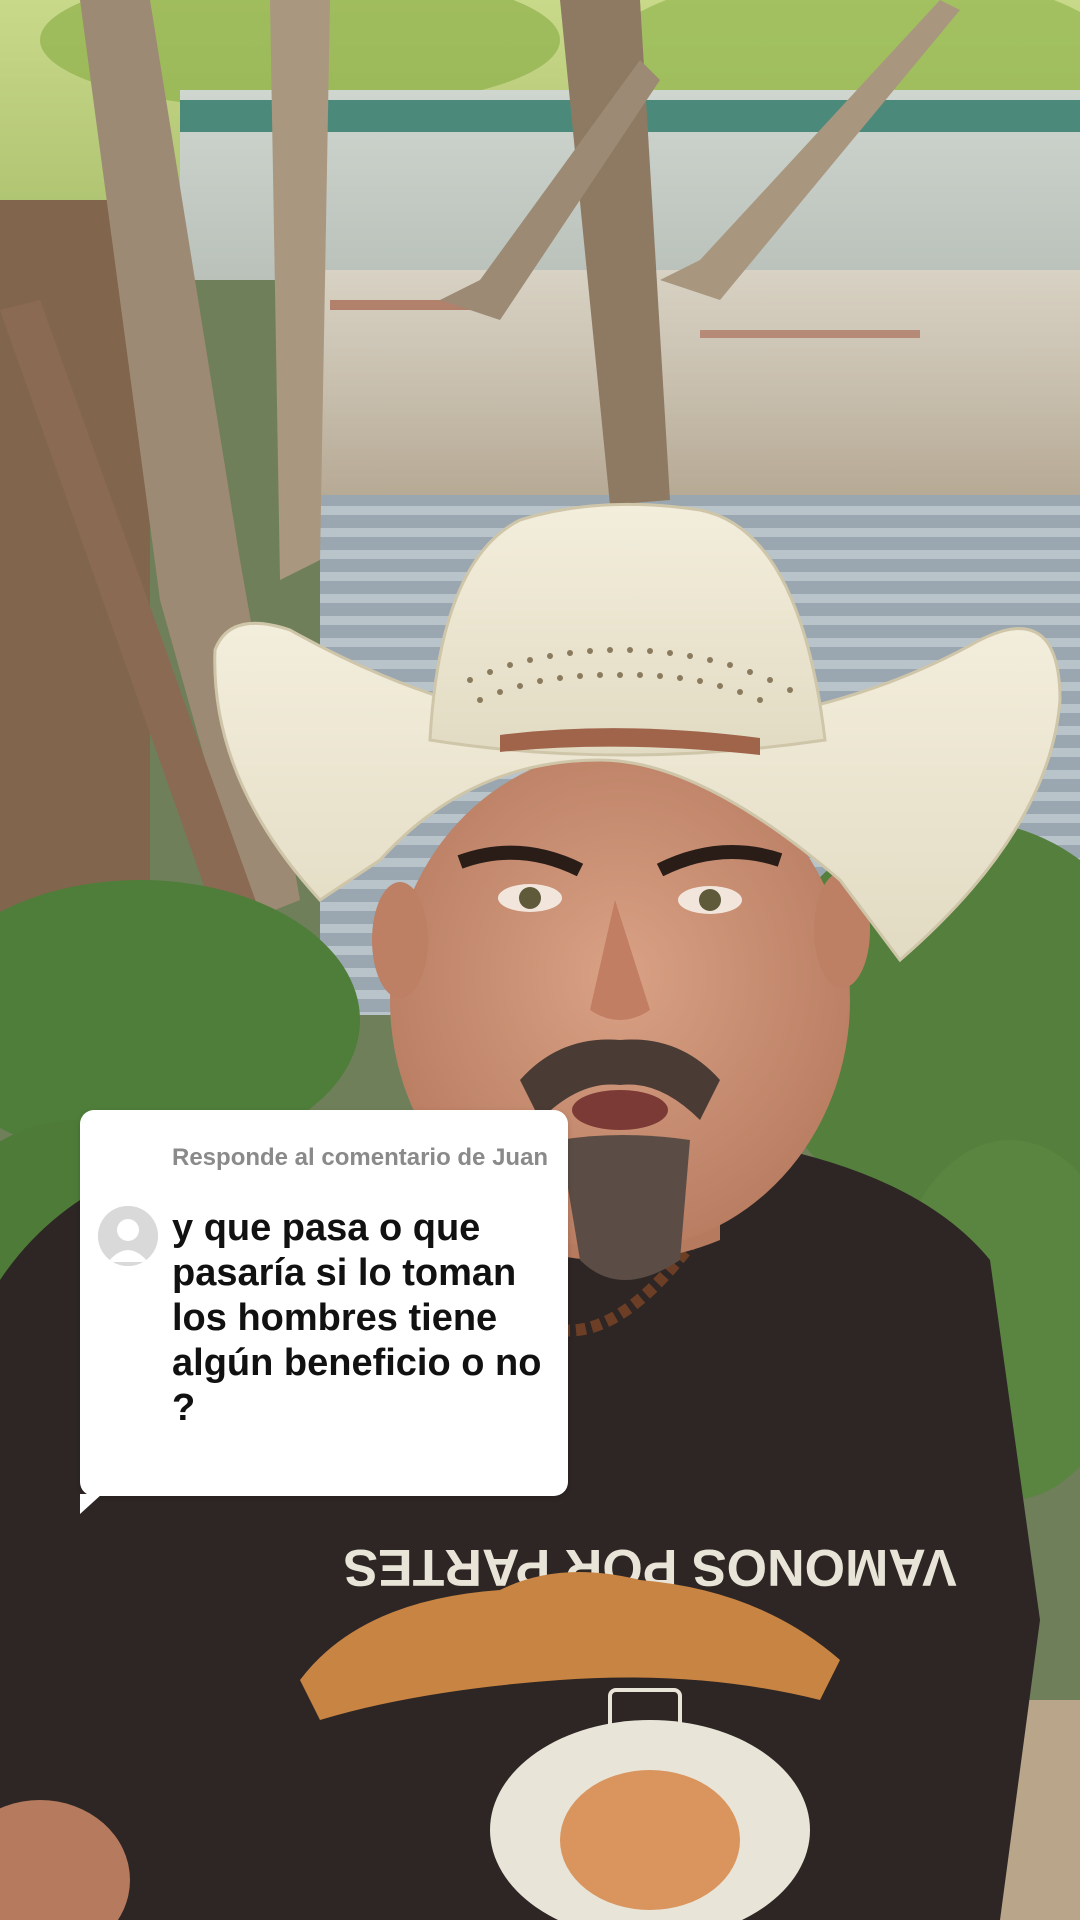 The height and width of the screenshot is (1920, 1080). What do you see at coordinates (360, 1157) in the screenshot?
I see `reply-header: Responde al comentario de Juan` at bounding box center [360, 1157].